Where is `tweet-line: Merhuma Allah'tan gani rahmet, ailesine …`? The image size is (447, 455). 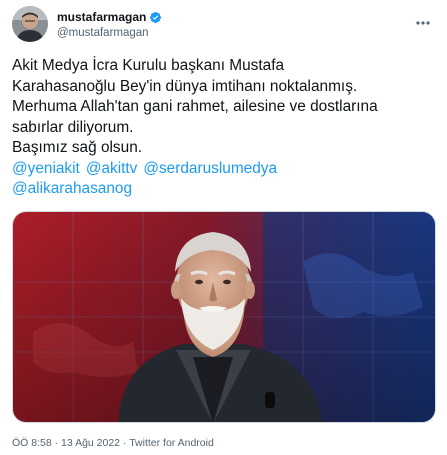 tweet-line: Merhuma Allah'tan gani rahmet, ailesine … is located at coordinates (195, 106).